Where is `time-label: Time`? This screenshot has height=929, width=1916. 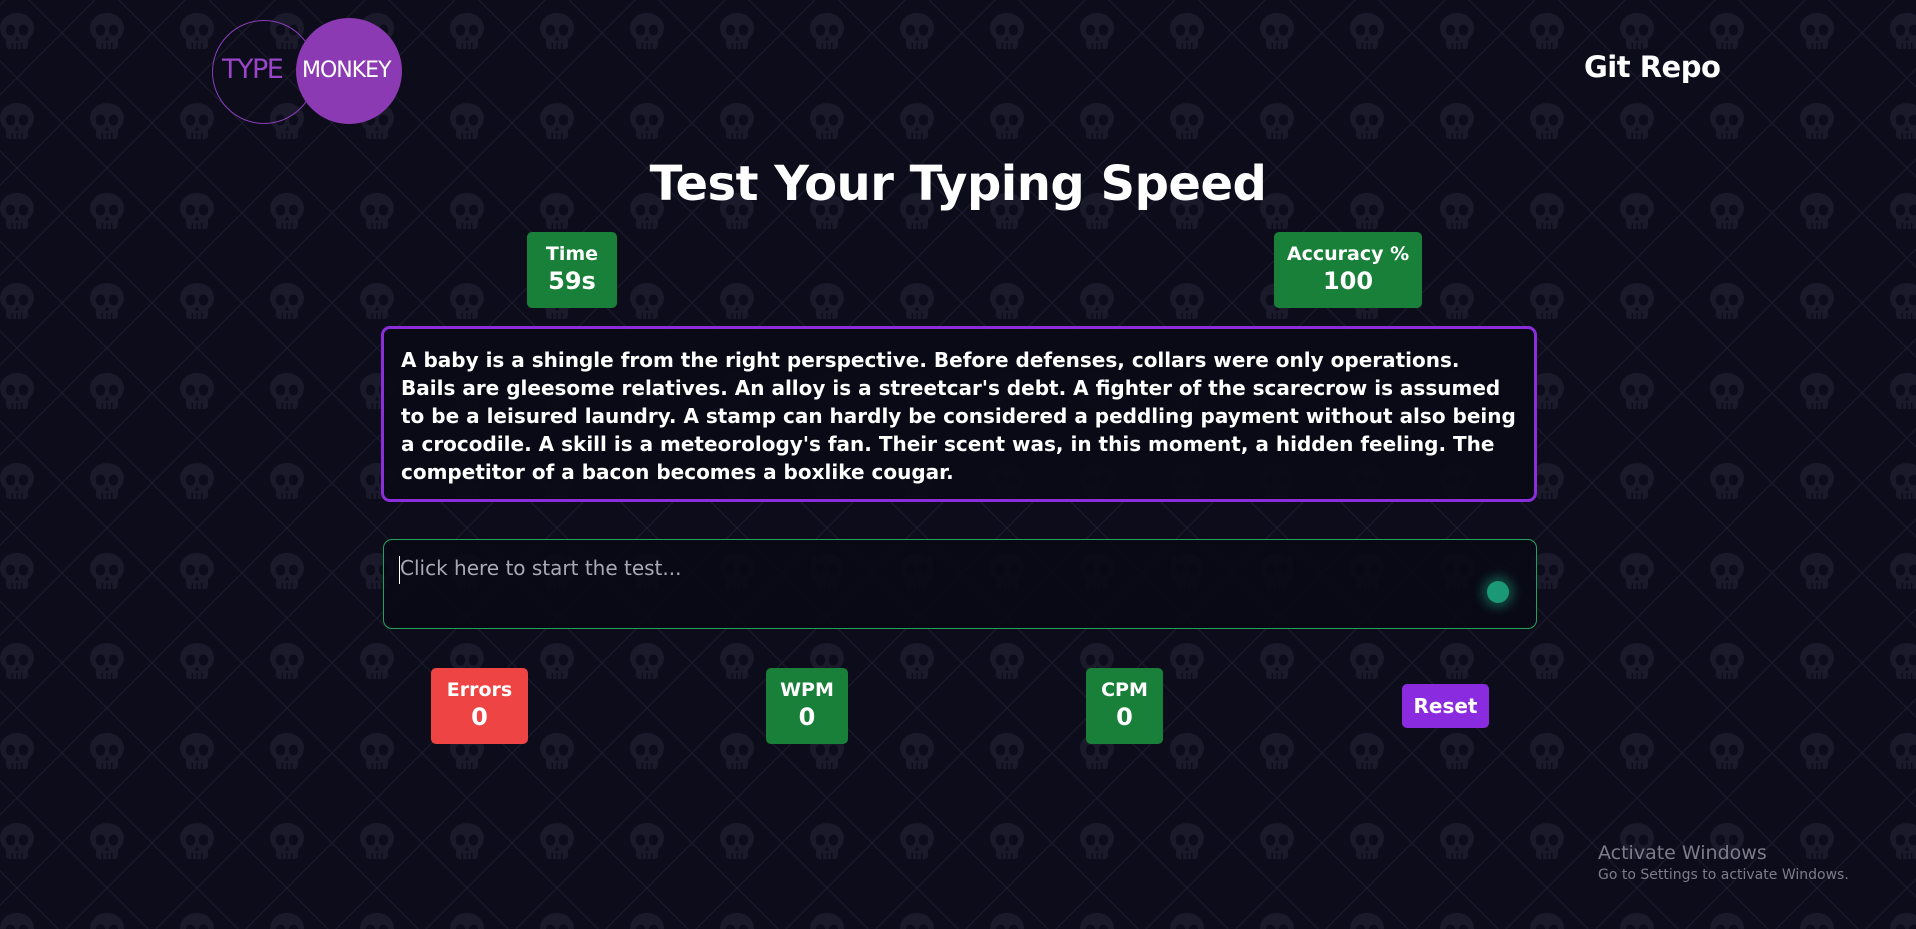
time-label: Time is located at coordinates (572, 254).